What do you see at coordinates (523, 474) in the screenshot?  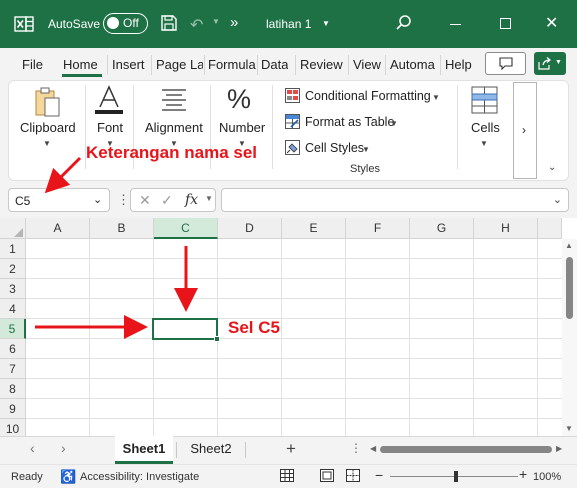 I see `zoom-in-button: +` at bounding box center [523, 474].